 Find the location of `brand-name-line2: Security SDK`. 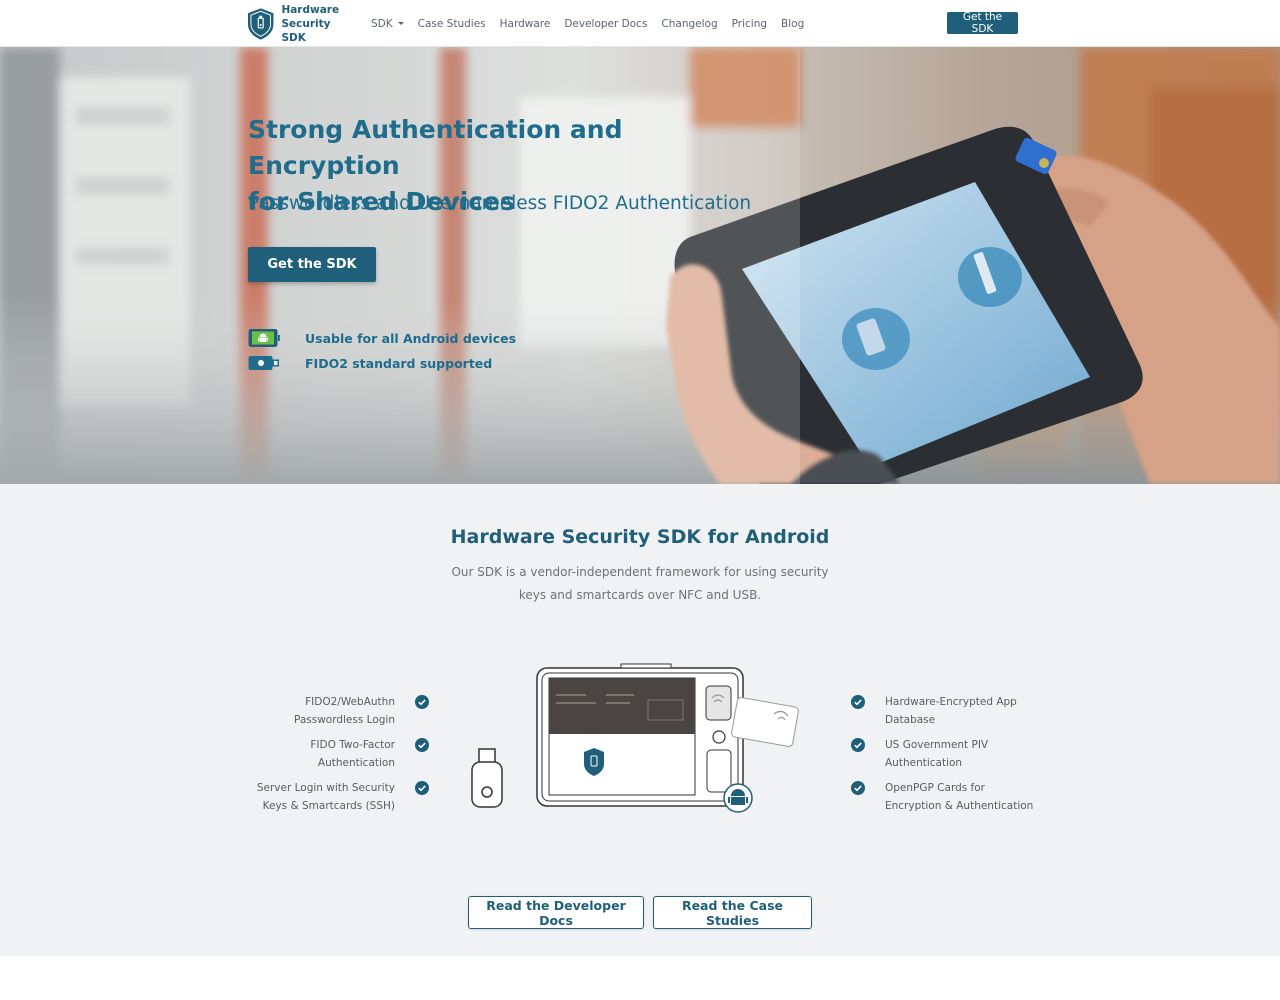

brand-name-line2: Security SDK is located at coordinates (306, 31).